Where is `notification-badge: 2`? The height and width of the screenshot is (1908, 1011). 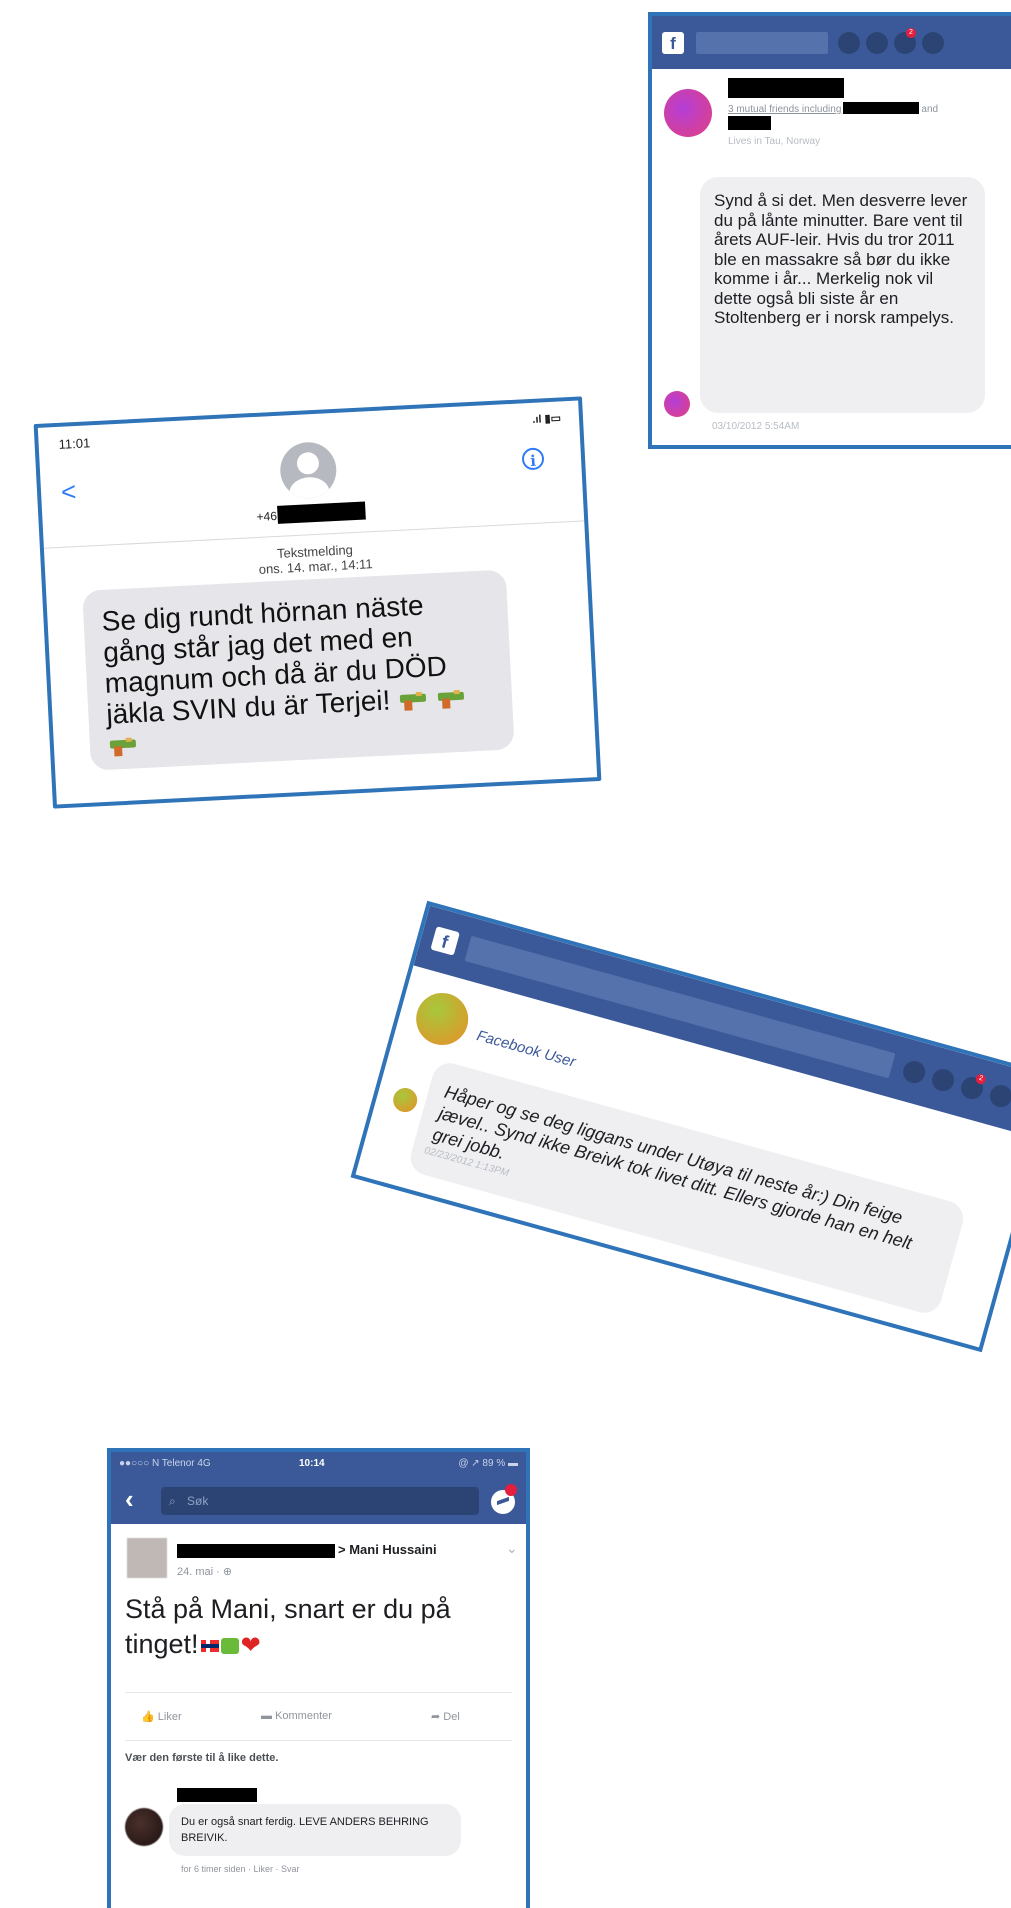
notification-badge: 2 is located at coordinates (911, 33).